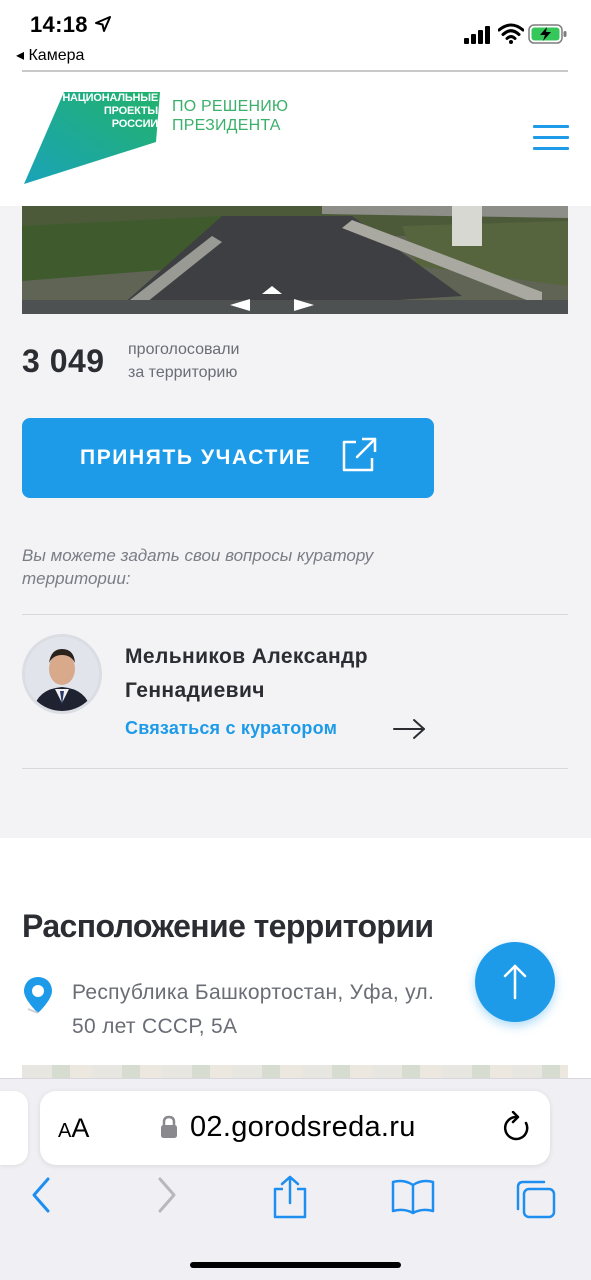 The image size is (591, 1280). What do you see at coordinates (50, 55) in the screenshot?
I see `back-to-camera-link: ◂ Камера` at bounding box center [50, 55].